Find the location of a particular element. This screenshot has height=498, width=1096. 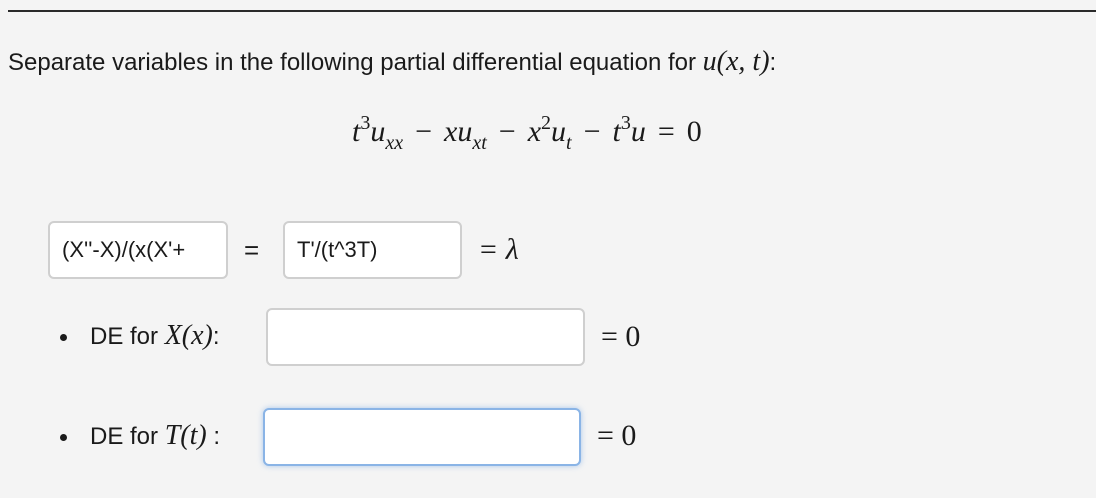

de-t-label-suffix: : is located at coordinates (213, 436).